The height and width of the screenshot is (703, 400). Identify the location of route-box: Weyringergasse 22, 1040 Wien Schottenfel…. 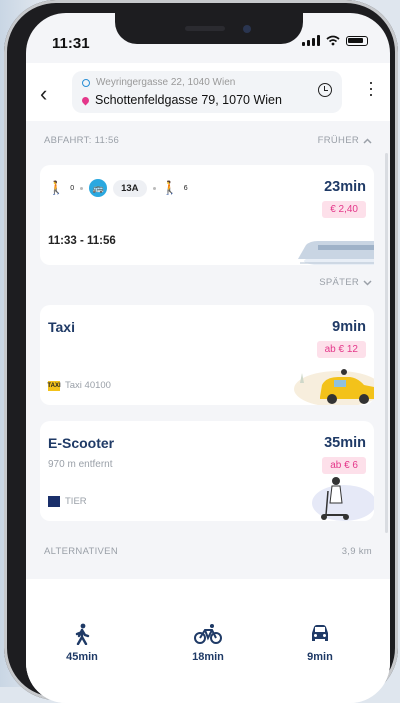
(207, 92).